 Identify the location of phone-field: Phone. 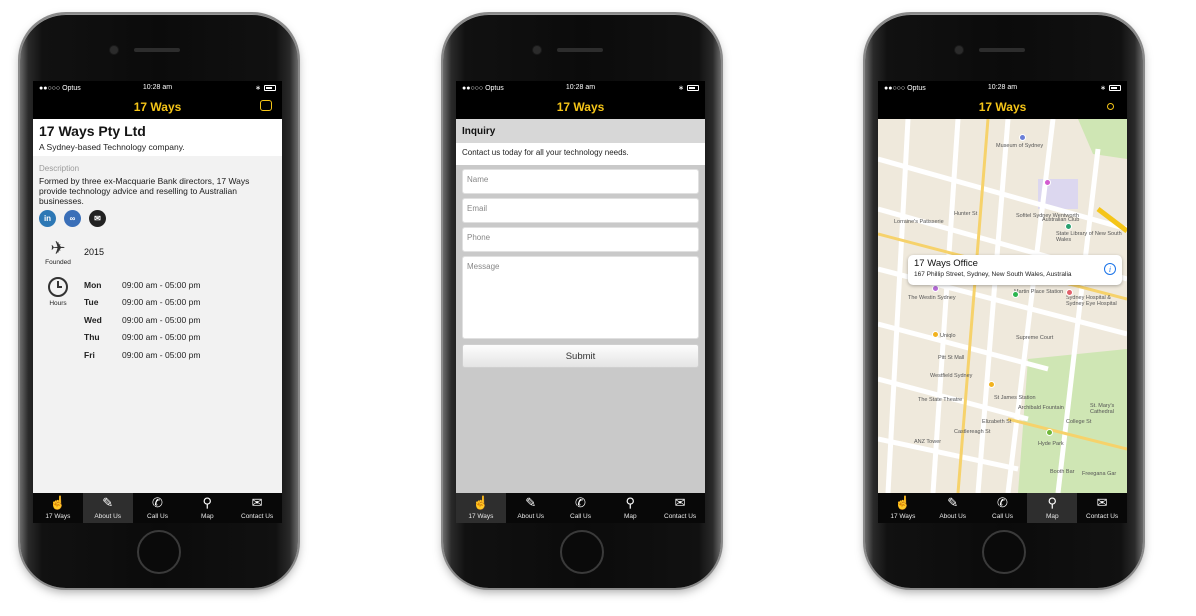
(580, 239).